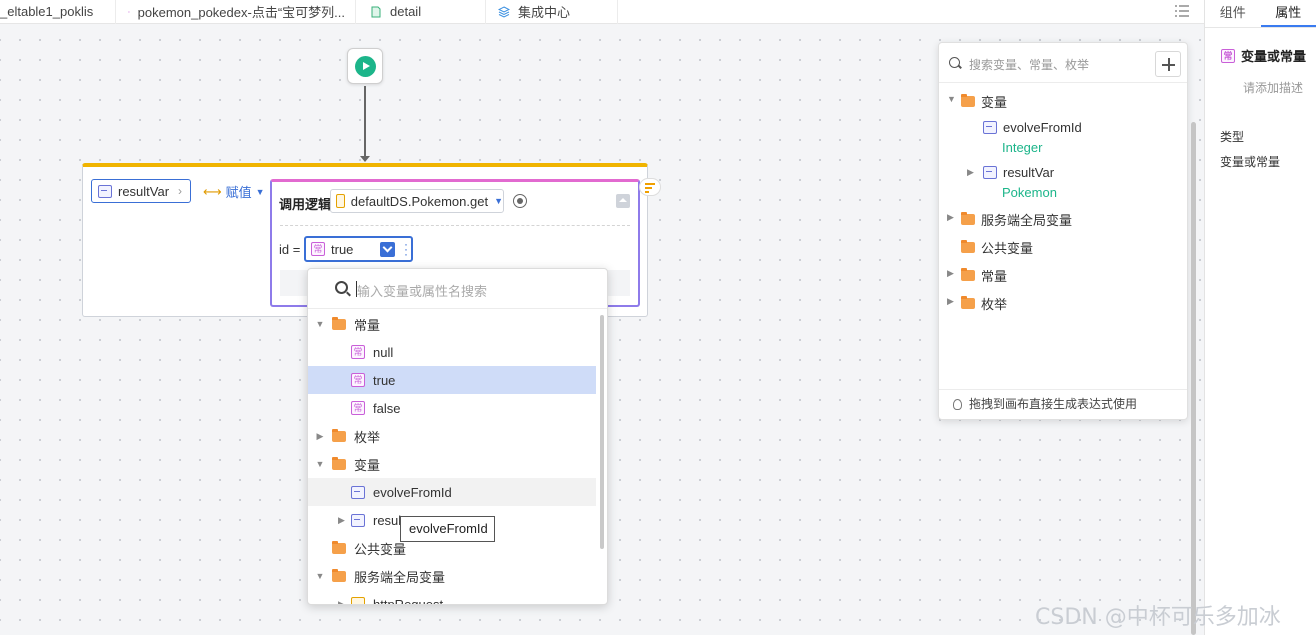 The image size is (1316, 635). I want to click on tab-component: 组件, so click(1233, 13).